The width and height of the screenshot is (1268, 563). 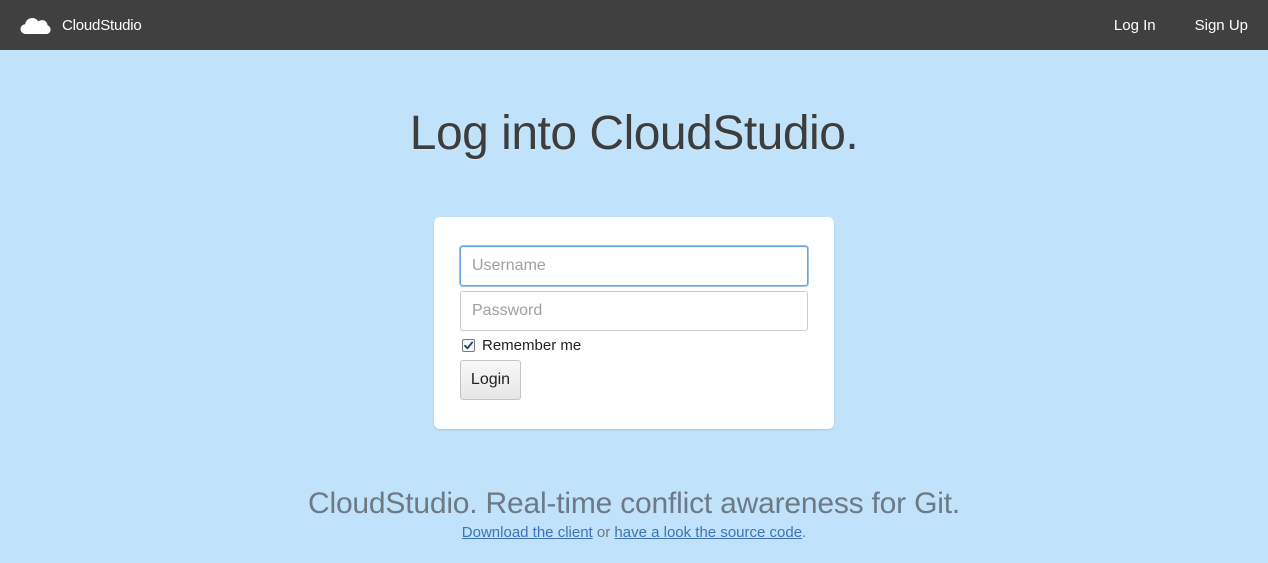 I want to click on cloud-icon, so click(x=35, y=25).